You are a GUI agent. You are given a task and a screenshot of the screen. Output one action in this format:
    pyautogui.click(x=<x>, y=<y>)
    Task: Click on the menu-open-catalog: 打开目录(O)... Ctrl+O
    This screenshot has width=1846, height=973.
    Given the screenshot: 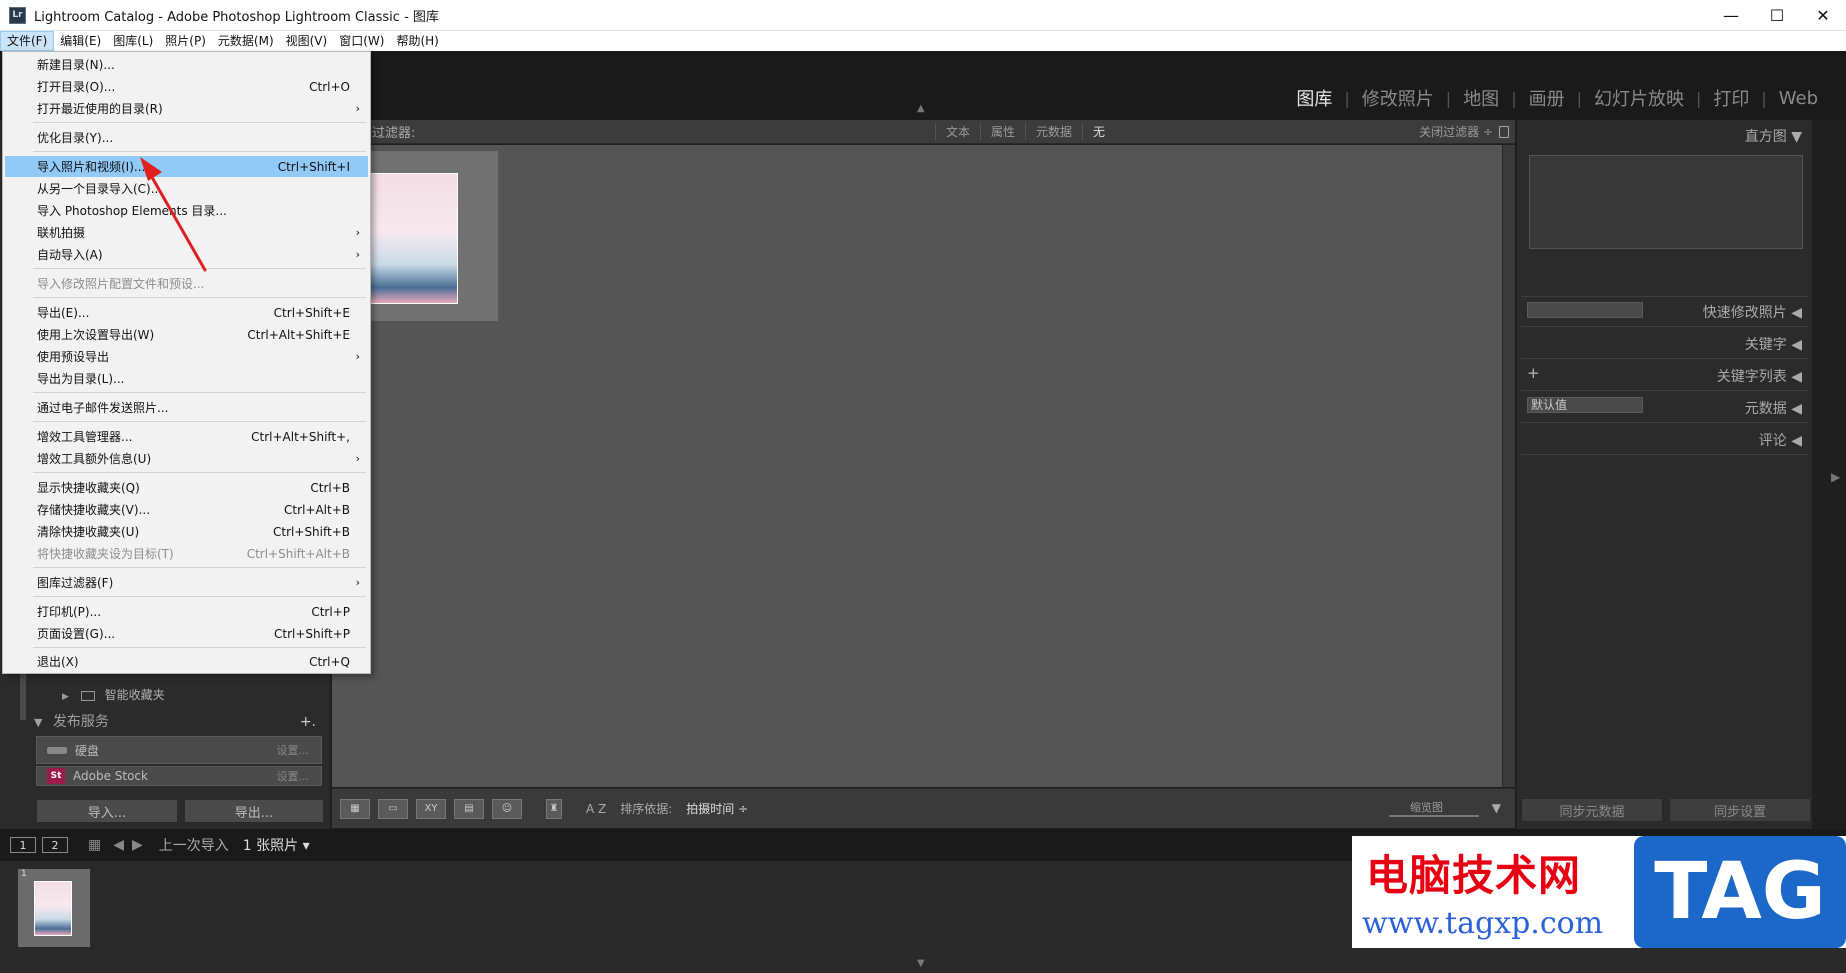 What is the action you would take?
    pyautogui.click(x=186, y=86)
    